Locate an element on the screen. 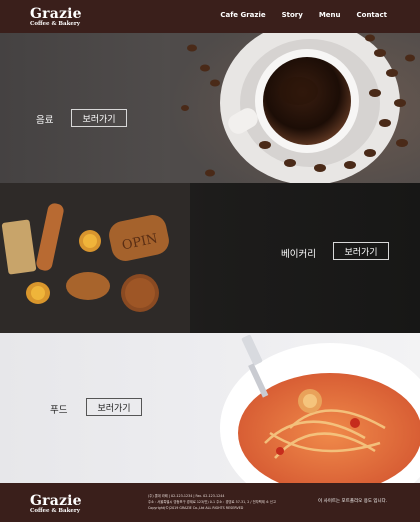 The image size is (420, 522). footer-logo-subtitle: Coffee & Bakery is located at coordinates (55, 511).